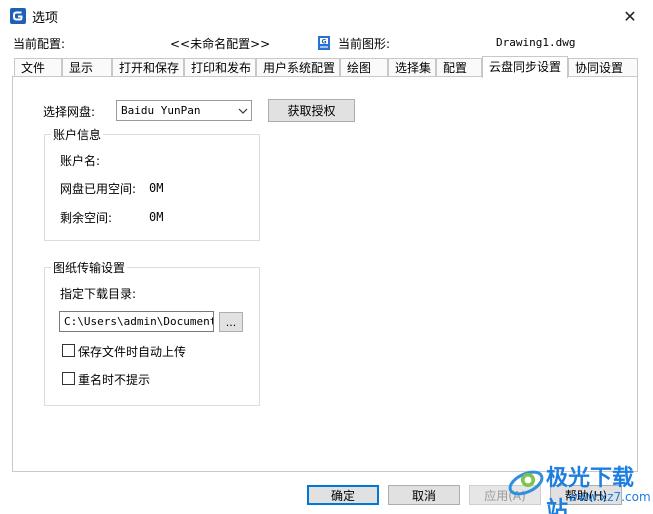 This screenshot has width=653, height=514. What do you see at coordinates (45, 18) in the screenshot?
I see `window-title: 选项` at bounding box center [45, 18].